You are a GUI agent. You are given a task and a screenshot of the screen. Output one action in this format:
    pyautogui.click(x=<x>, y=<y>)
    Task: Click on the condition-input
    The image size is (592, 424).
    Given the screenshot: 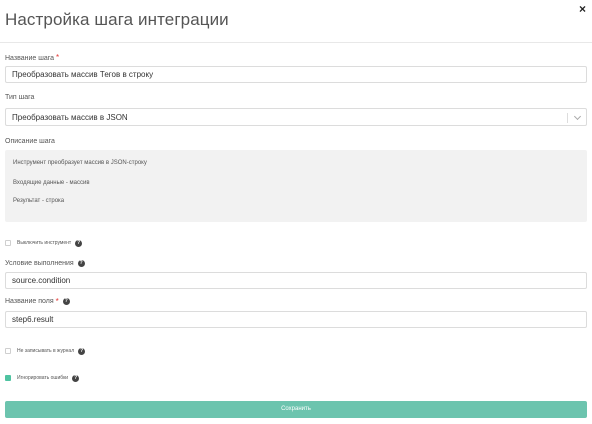 What is the action you would take?
    pyautogui.click(x=296, y=280)
    